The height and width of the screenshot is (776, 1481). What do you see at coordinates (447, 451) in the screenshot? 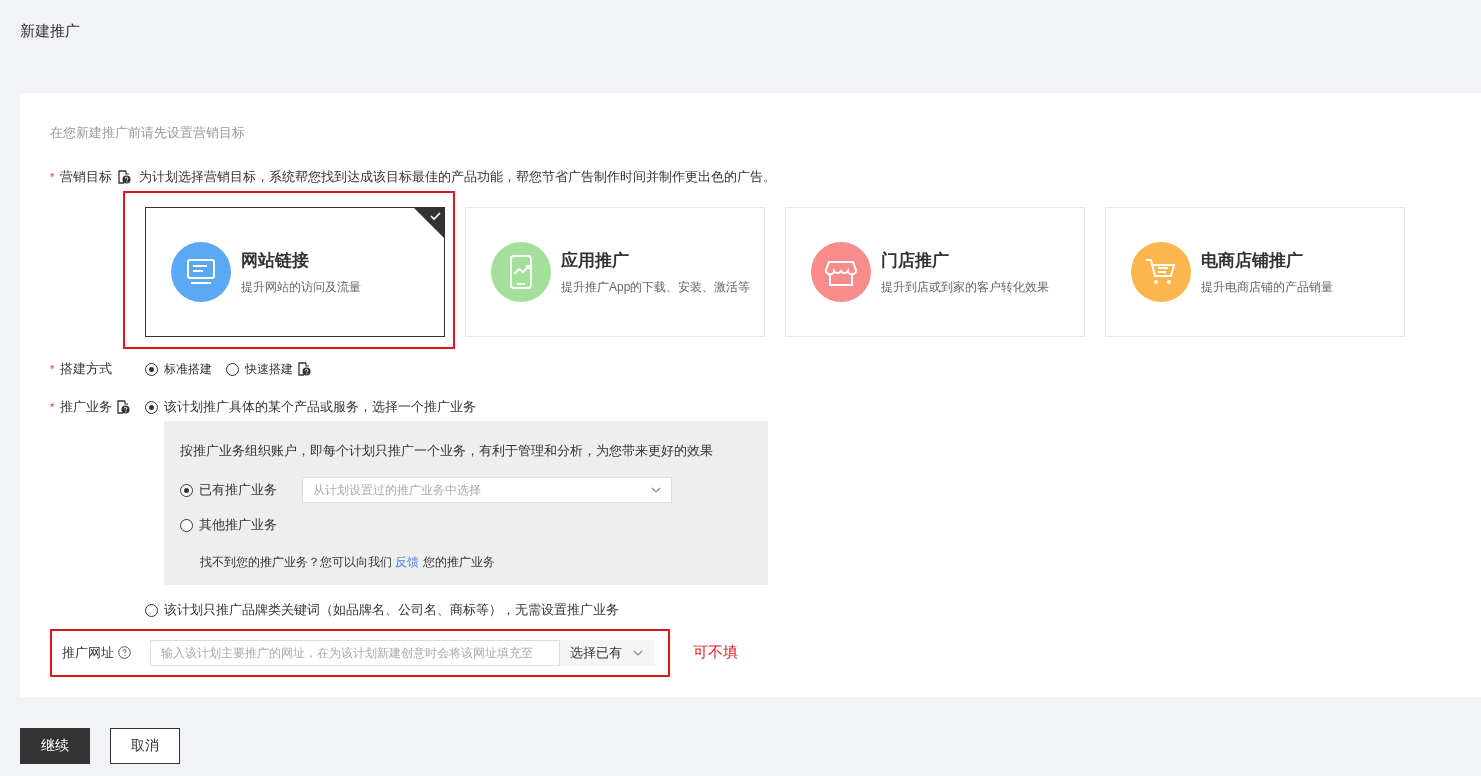
I see `detail-intro: 按推广业务组织账户，即每个计划只推广一个业务，有利于管理和分析，为您带来更好的效果` at bounding box center [447, 451].